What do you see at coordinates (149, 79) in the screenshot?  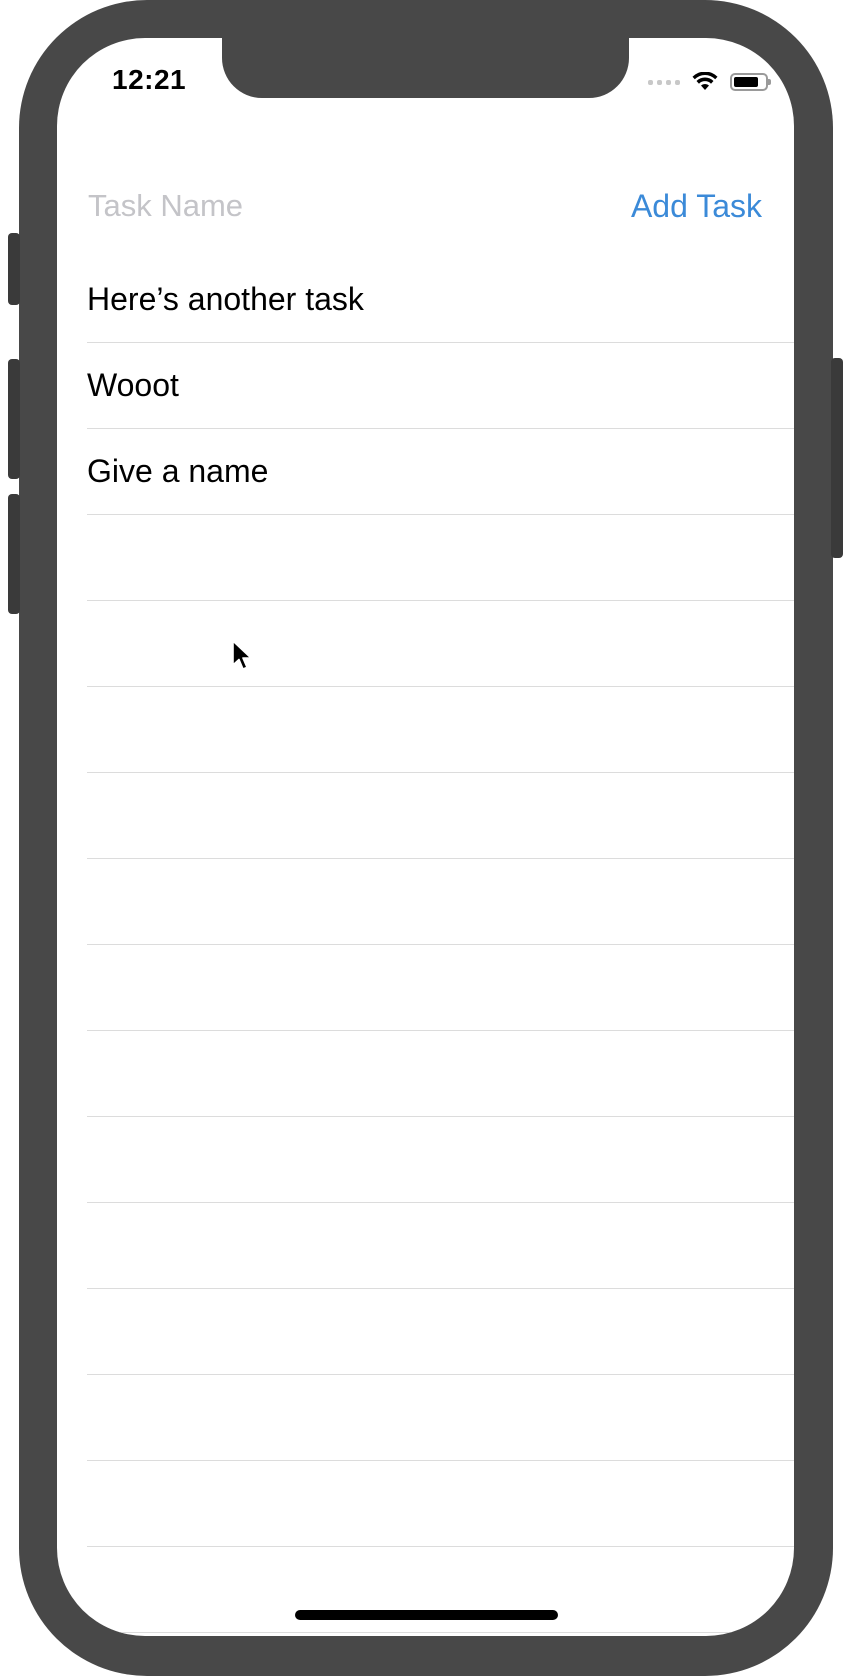 I see `status-time: 12:21` at bounding box center [149, 79].